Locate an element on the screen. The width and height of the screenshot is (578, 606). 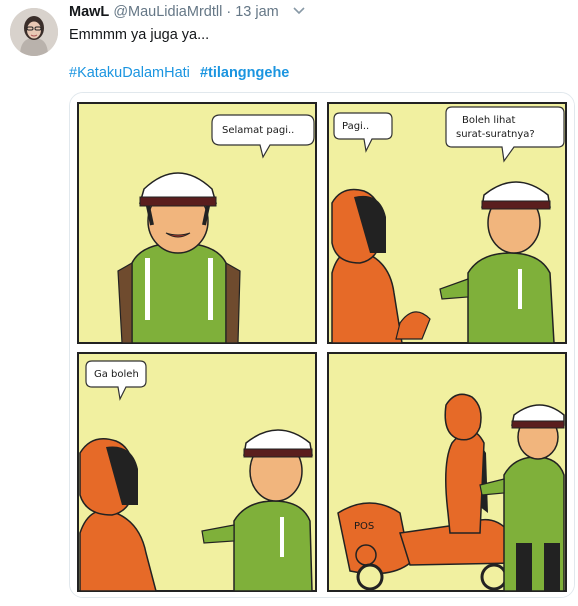
display-name: MawL is located at coordinates (89, 12).